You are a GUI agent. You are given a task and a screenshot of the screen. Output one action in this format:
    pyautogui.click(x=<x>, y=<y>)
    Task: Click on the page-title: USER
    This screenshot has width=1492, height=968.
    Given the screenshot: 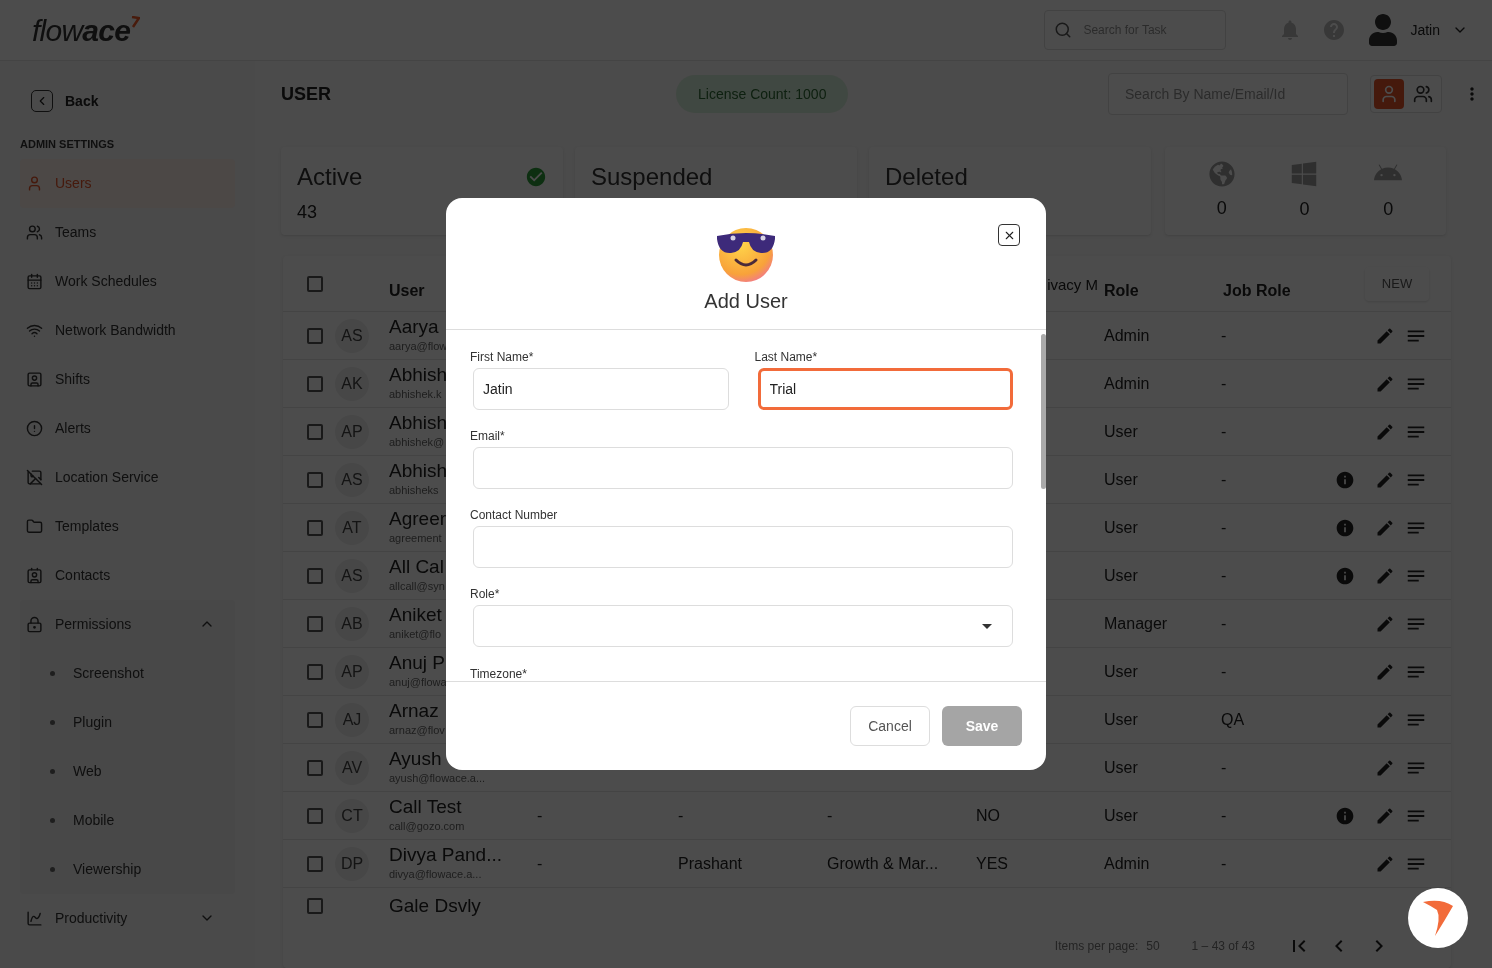 What is the action you would take?
    pyautogui.click(x=306, y=94)
    